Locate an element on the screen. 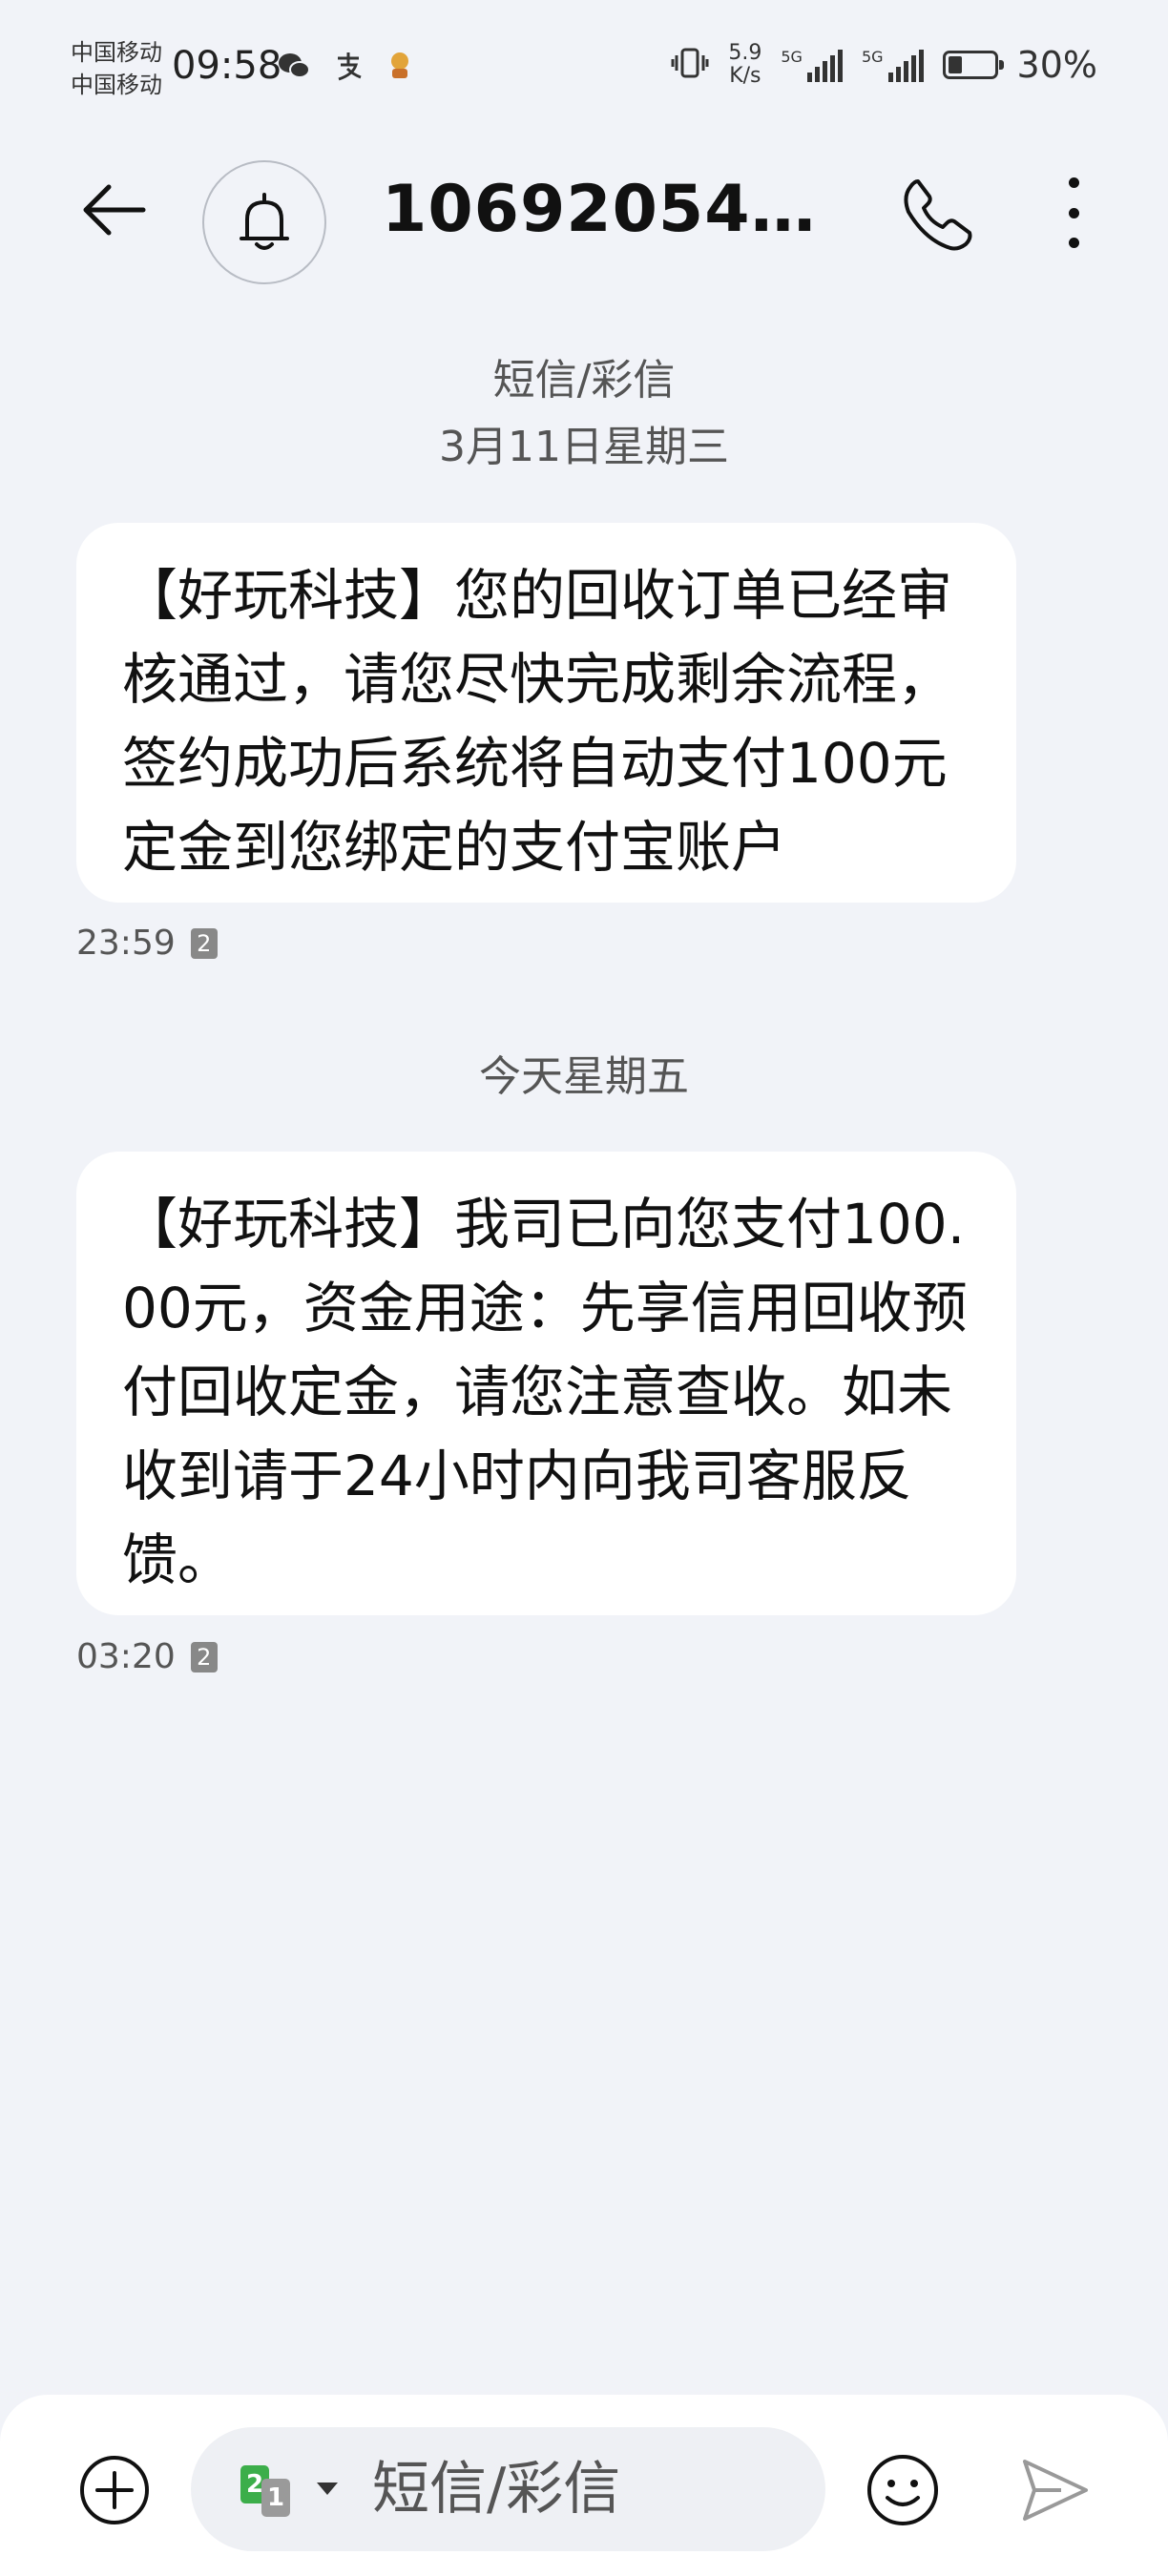  back-arrow-icon is located at coordinates (114, 210).